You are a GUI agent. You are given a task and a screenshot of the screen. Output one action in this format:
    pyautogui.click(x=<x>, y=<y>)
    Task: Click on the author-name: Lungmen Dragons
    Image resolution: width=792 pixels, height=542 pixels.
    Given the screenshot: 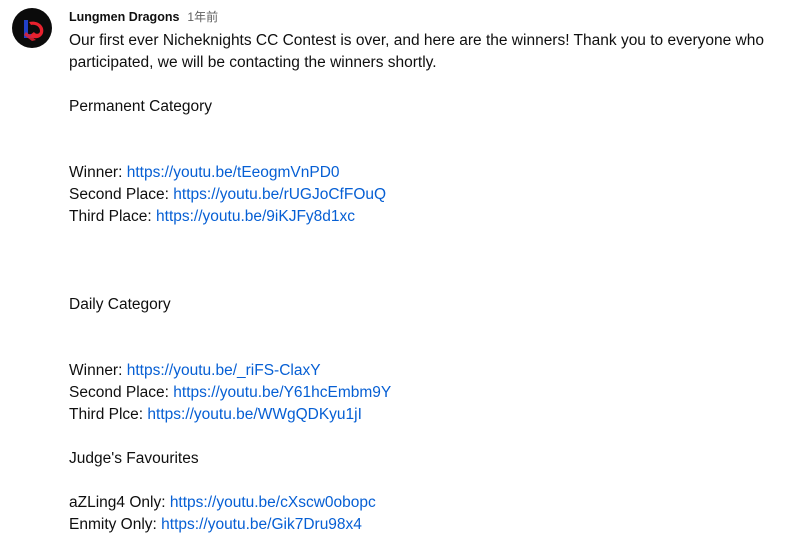 What is the action you would take?
    pyautogui.click(x=124, y=17)
    